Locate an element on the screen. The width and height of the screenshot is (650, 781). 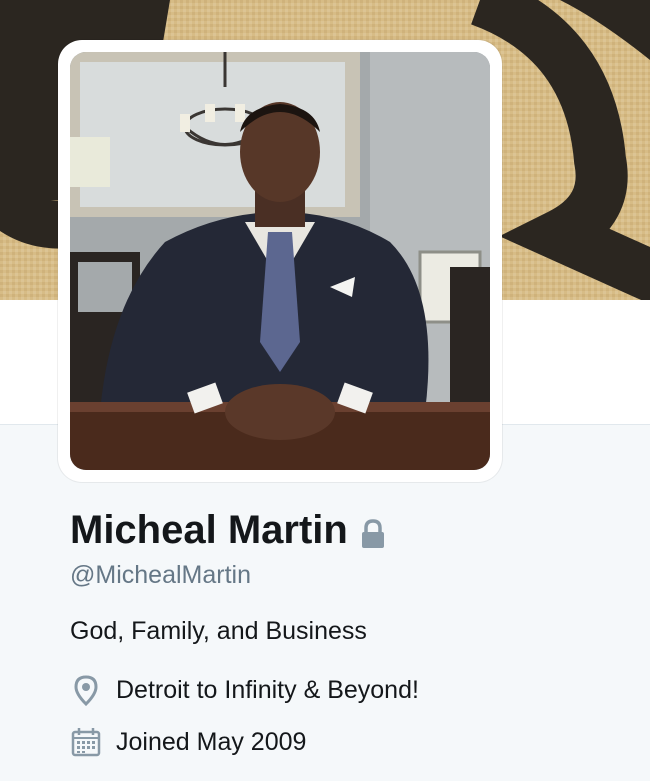
location-pin-icon is located at coordinates (86, 690).